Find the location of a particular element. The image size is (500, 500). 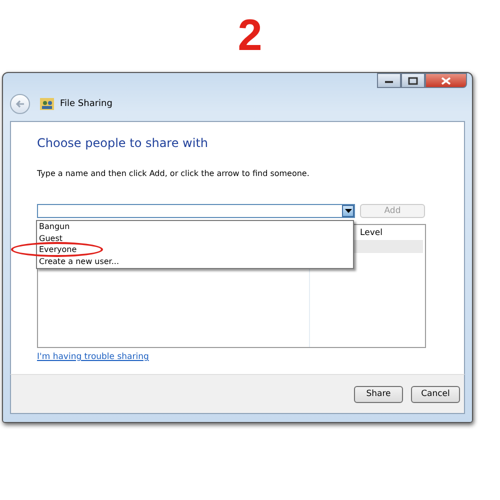

dialog-button: Cancel is located at coordinates (435, 394).